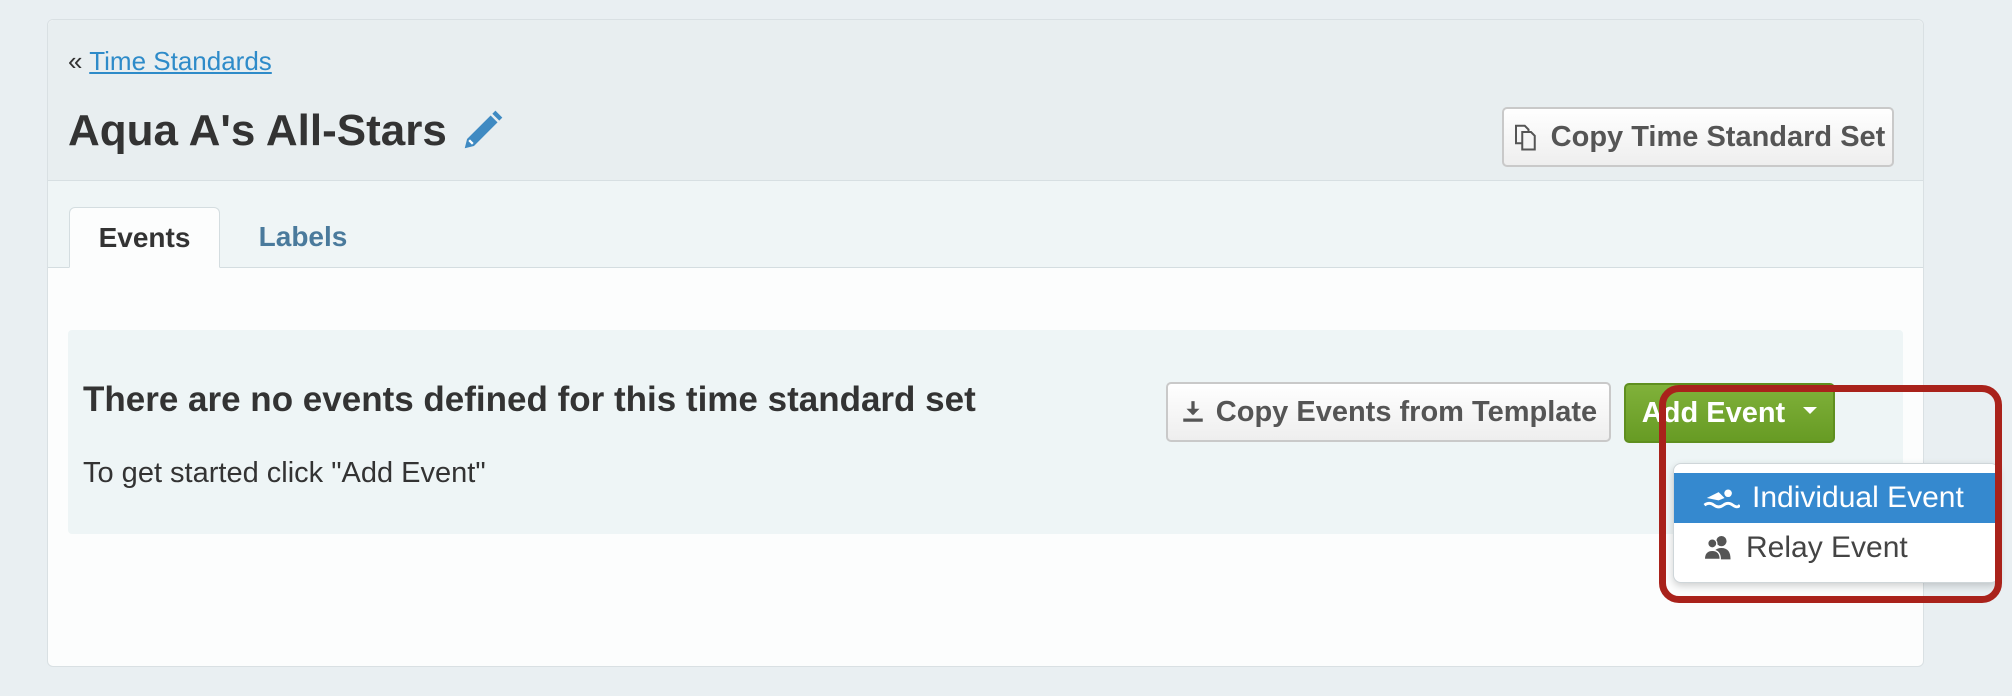 This screenshot has height=696, width=2012. Describe the element at coordinates (482, 131) in the screenshot. I see `pencil-edit-icon` at that location.